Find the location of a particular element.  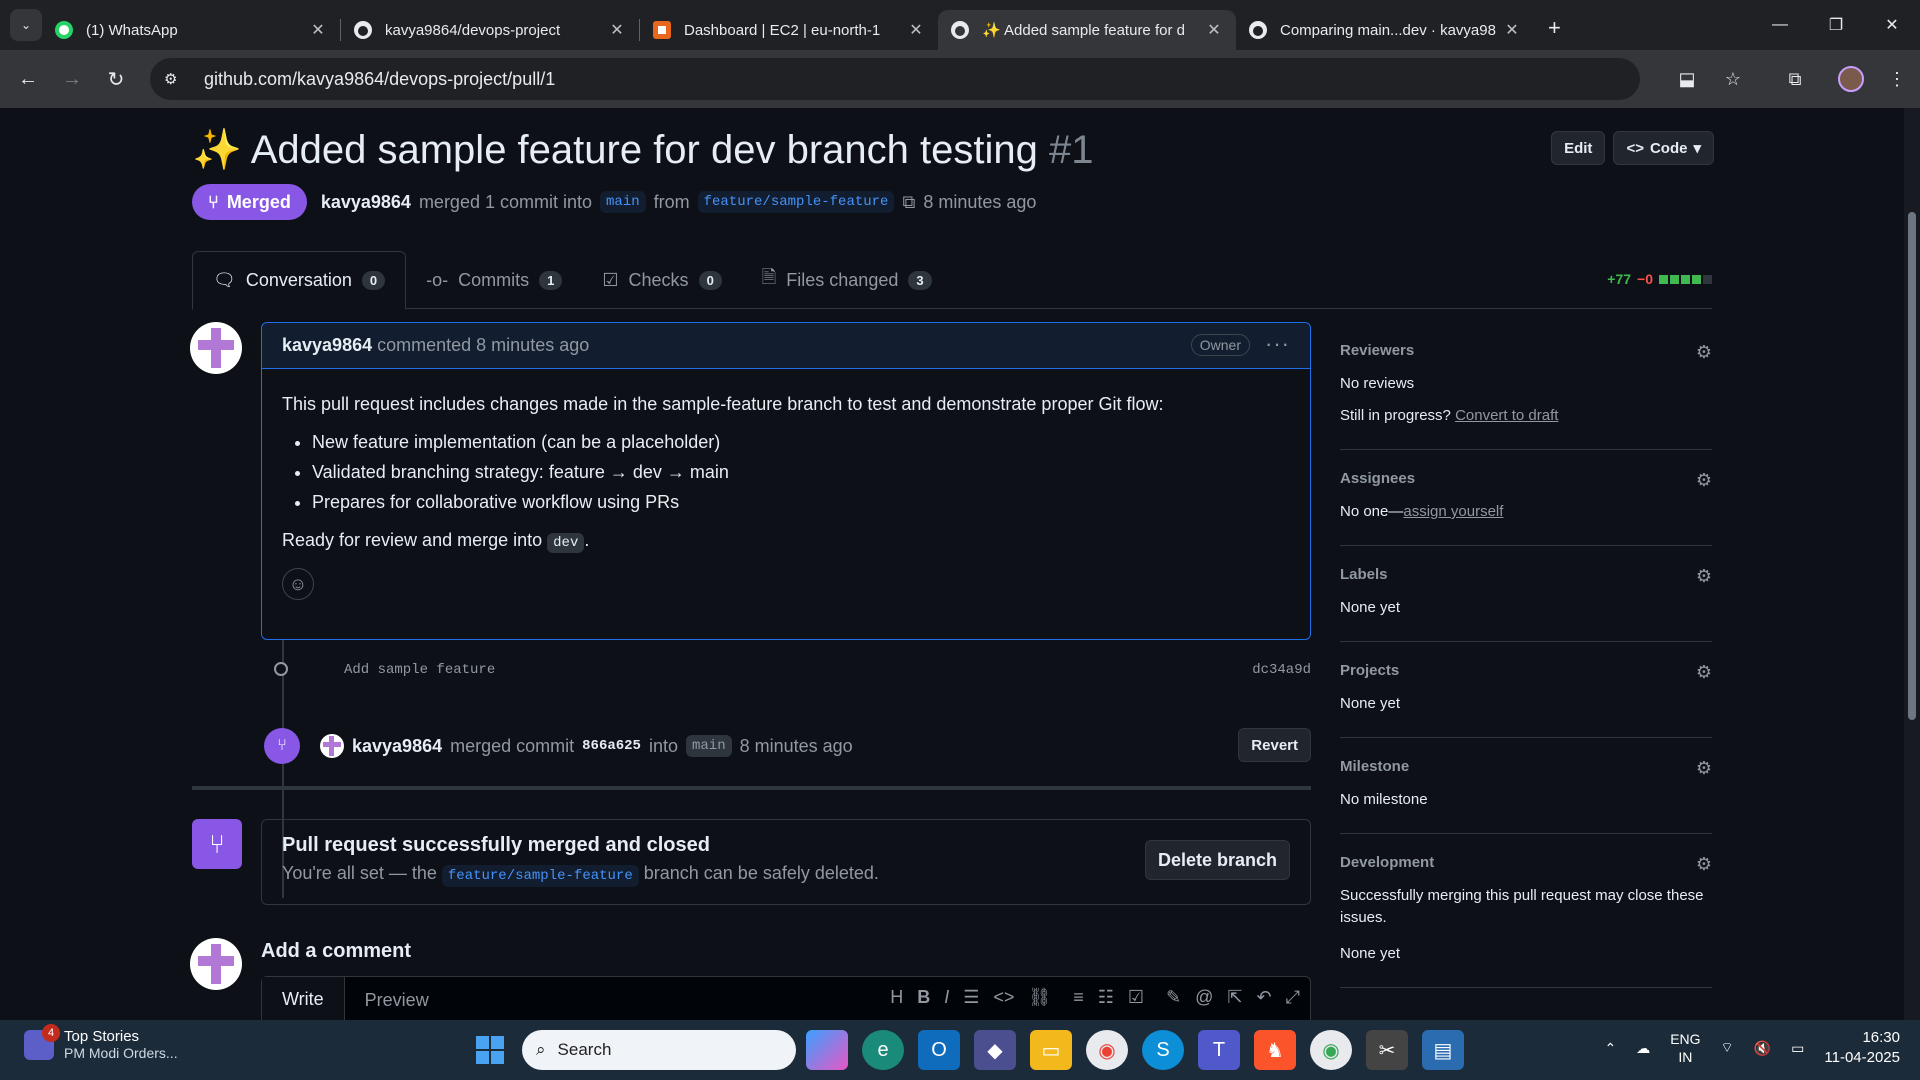

merge-author-link: kavya9864 is located at coordinates (397, 746).